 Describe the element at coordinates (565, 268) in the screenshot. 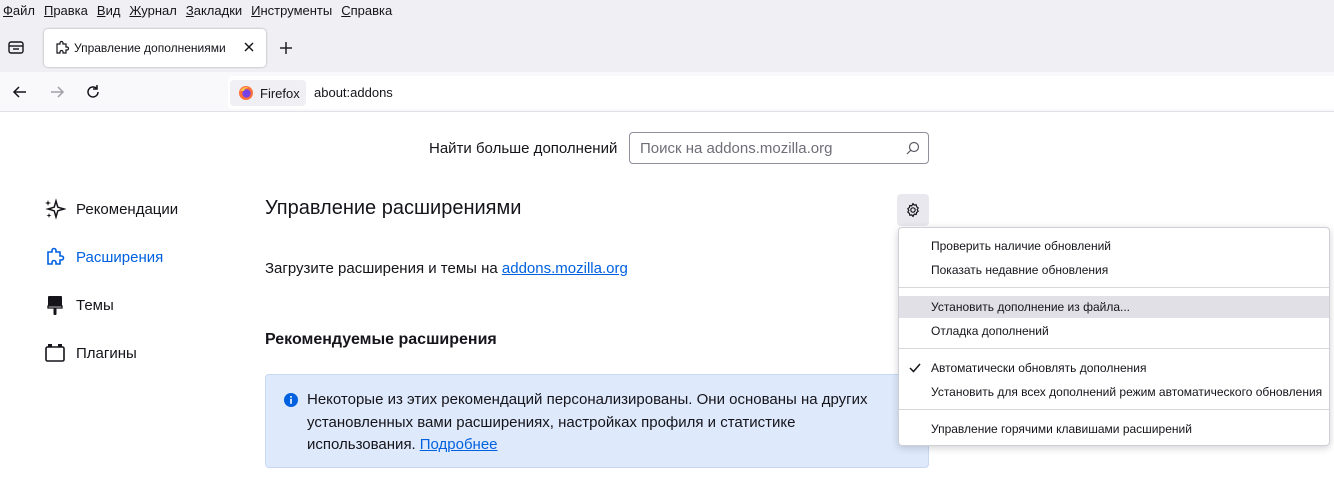

I see `amo-link: addons.mozilla.org` at that location.